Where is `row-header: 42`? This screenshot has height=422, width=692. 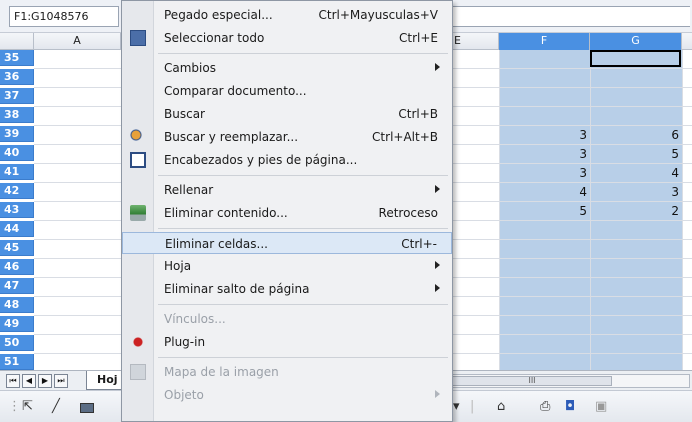 row-header: 42 is located at coordinates (17, 191).